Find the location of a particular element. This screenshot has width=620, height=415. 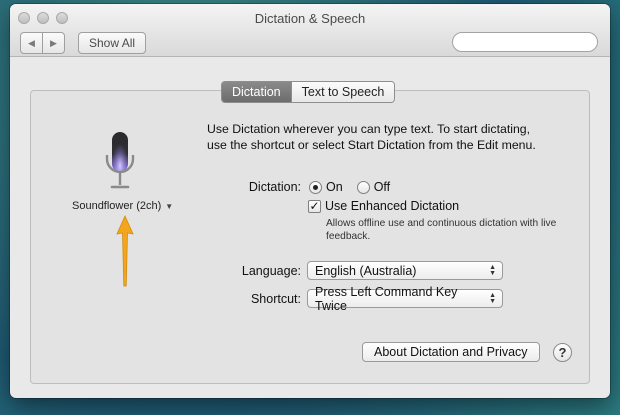

shortcut-label: Shortcut: is located at coordinates (275, 298).